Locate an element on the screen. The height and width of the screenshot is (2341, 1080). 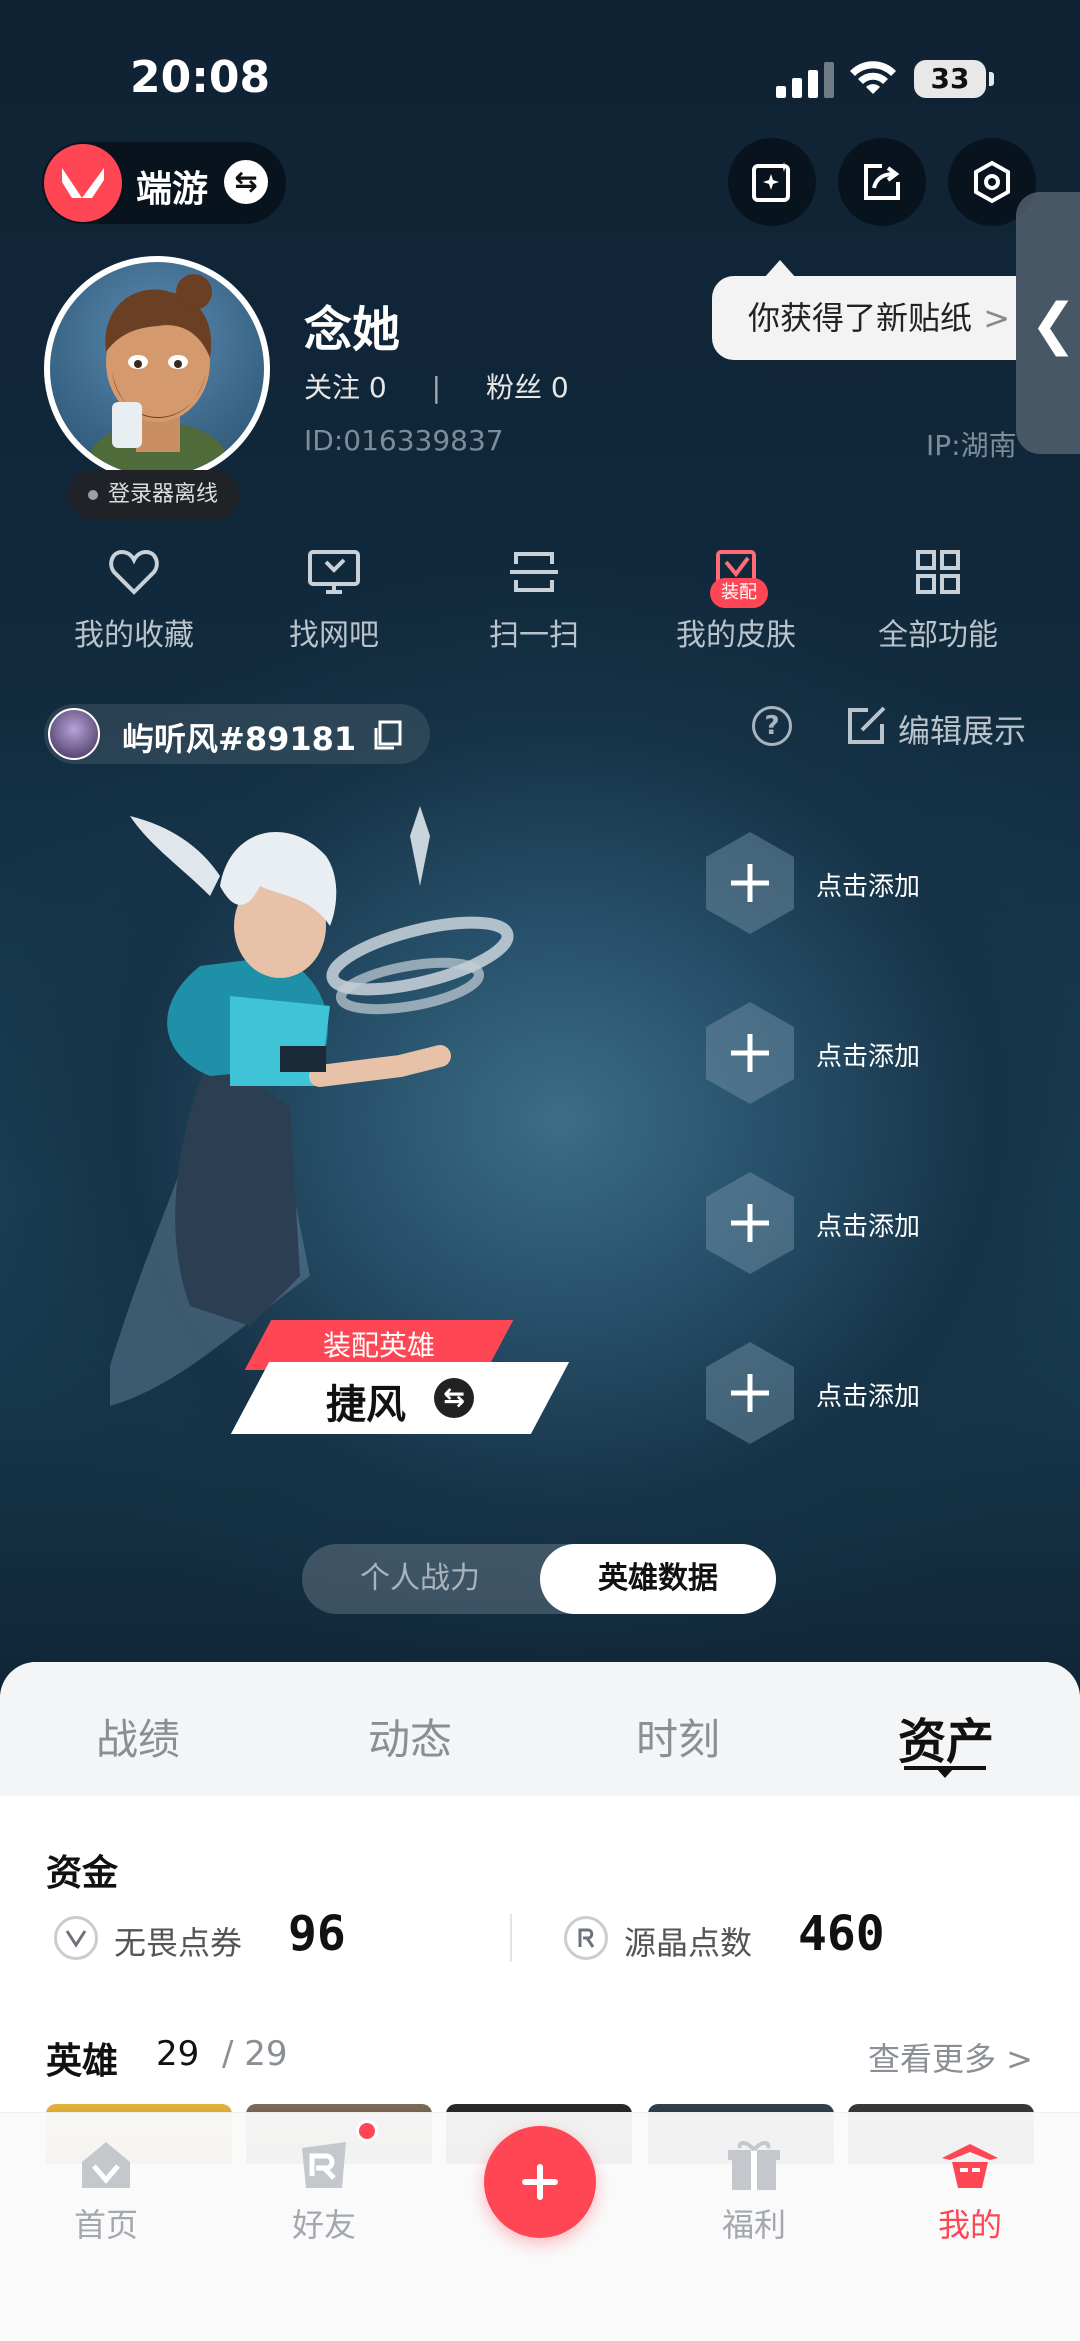
fans-count: 0 is located at coordinates (559, 387).